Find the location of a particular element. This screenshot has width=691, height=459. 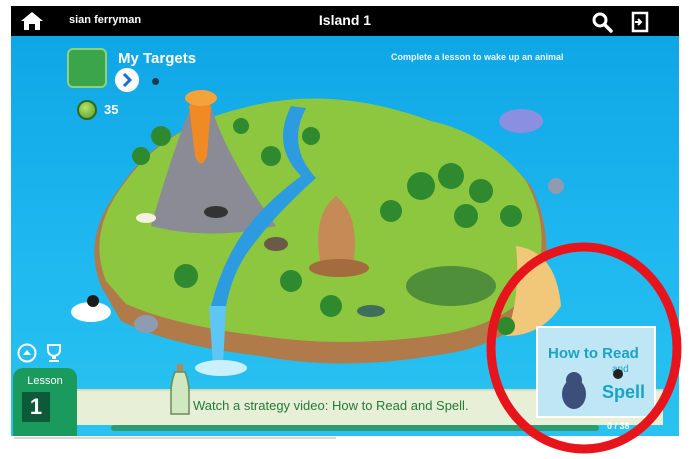

page-title: Island 1 is located at coordinates (345, 20).